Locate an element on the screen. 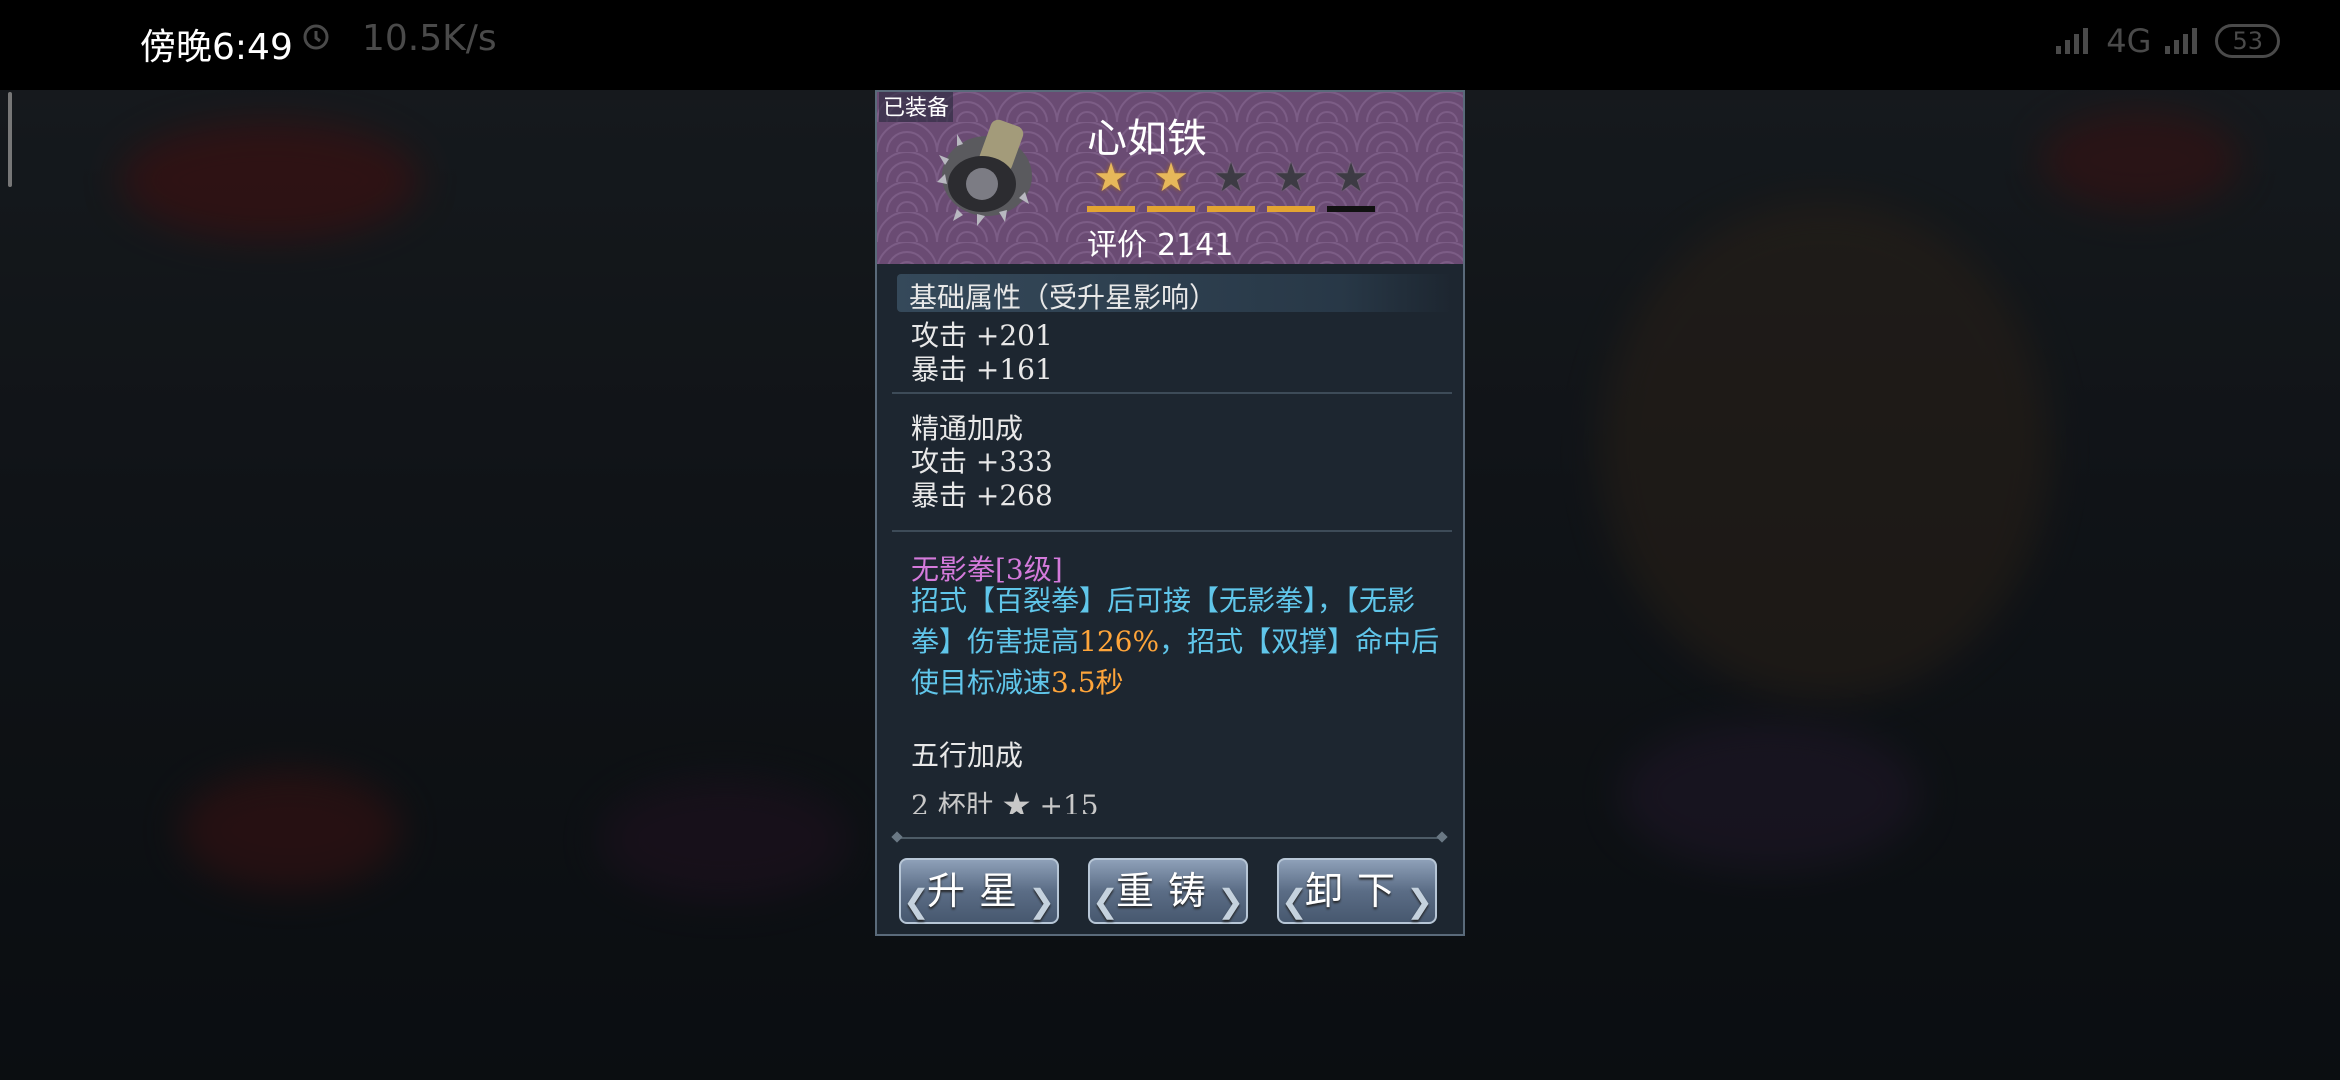 This screenshot has width=2340, height=1080. rating: 评价 2141 is located at coordinates (1160, 242).